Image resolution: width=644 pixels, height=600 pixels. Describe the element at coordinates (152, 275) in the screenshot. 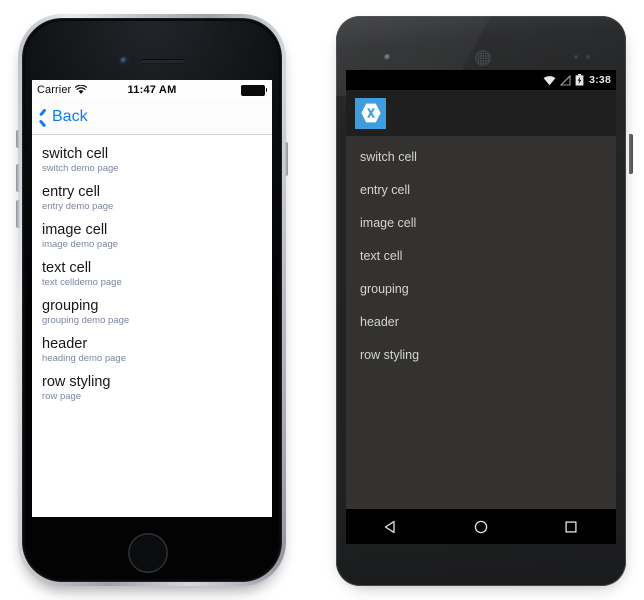

I see `list-item: text cell text celldemo page` at that location.